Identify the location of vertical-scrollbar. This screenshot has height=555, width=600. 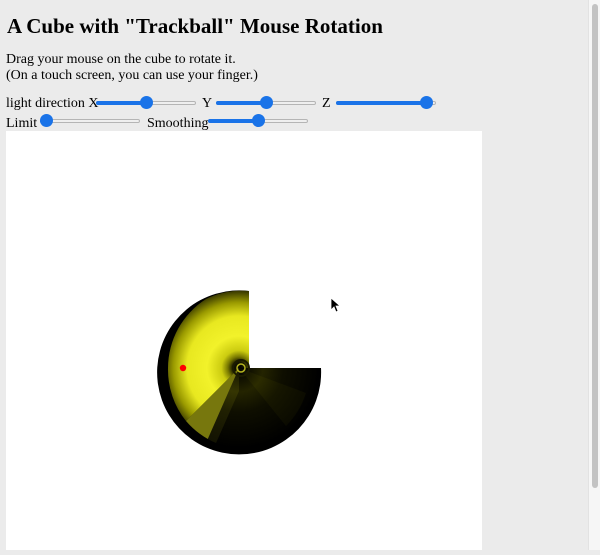
(594, 275).